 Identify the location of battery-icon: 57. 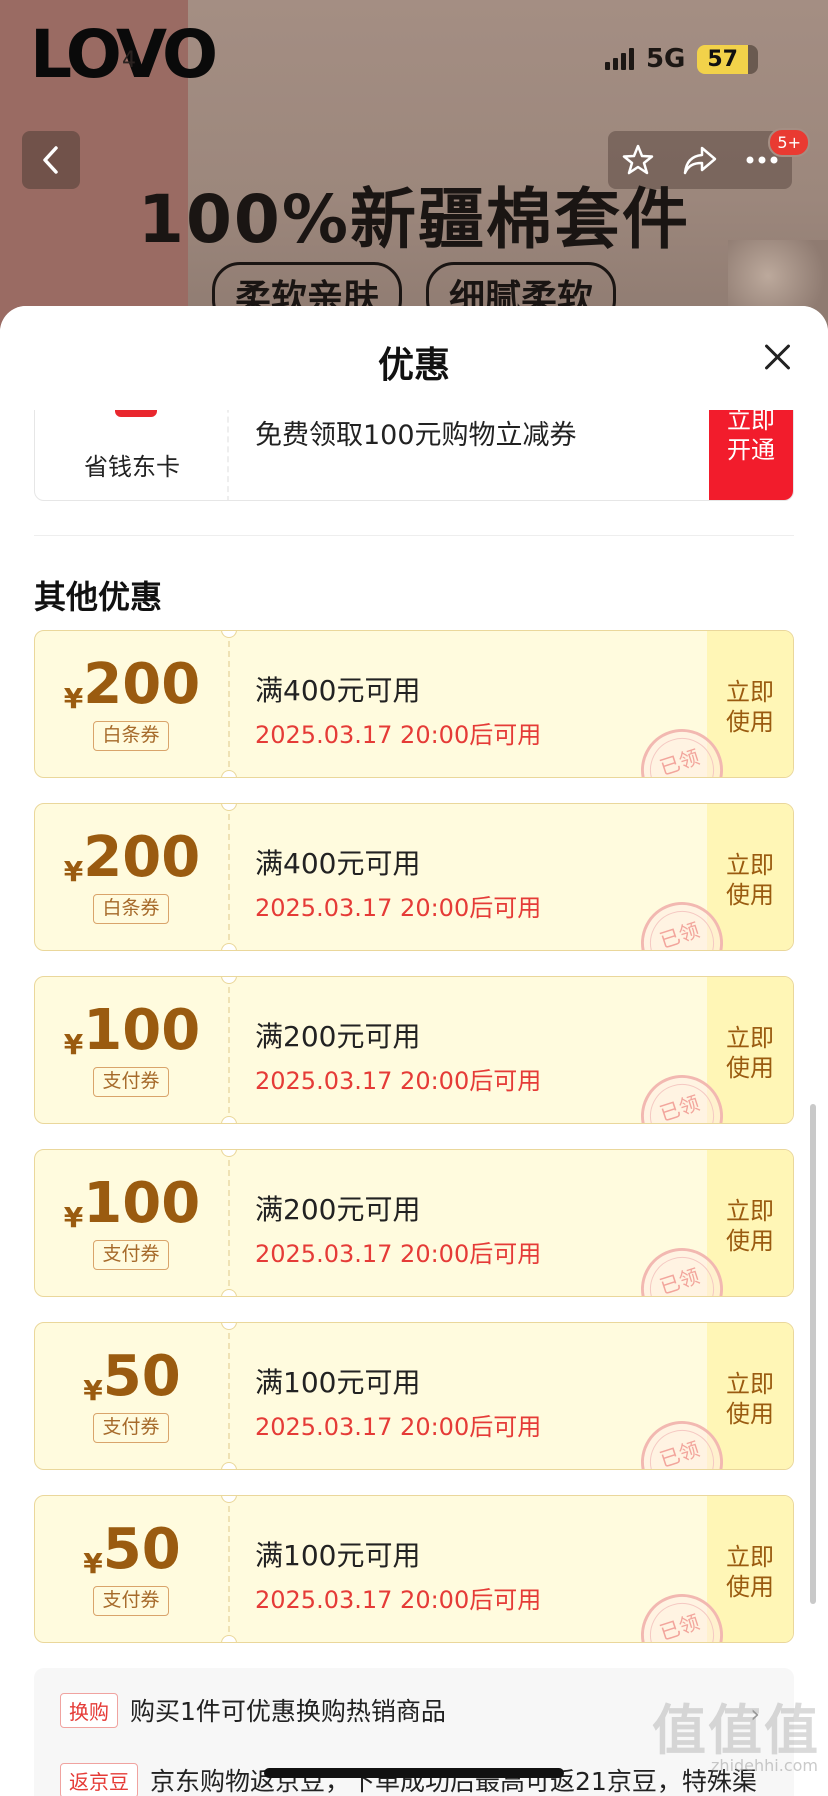
(727, 59).